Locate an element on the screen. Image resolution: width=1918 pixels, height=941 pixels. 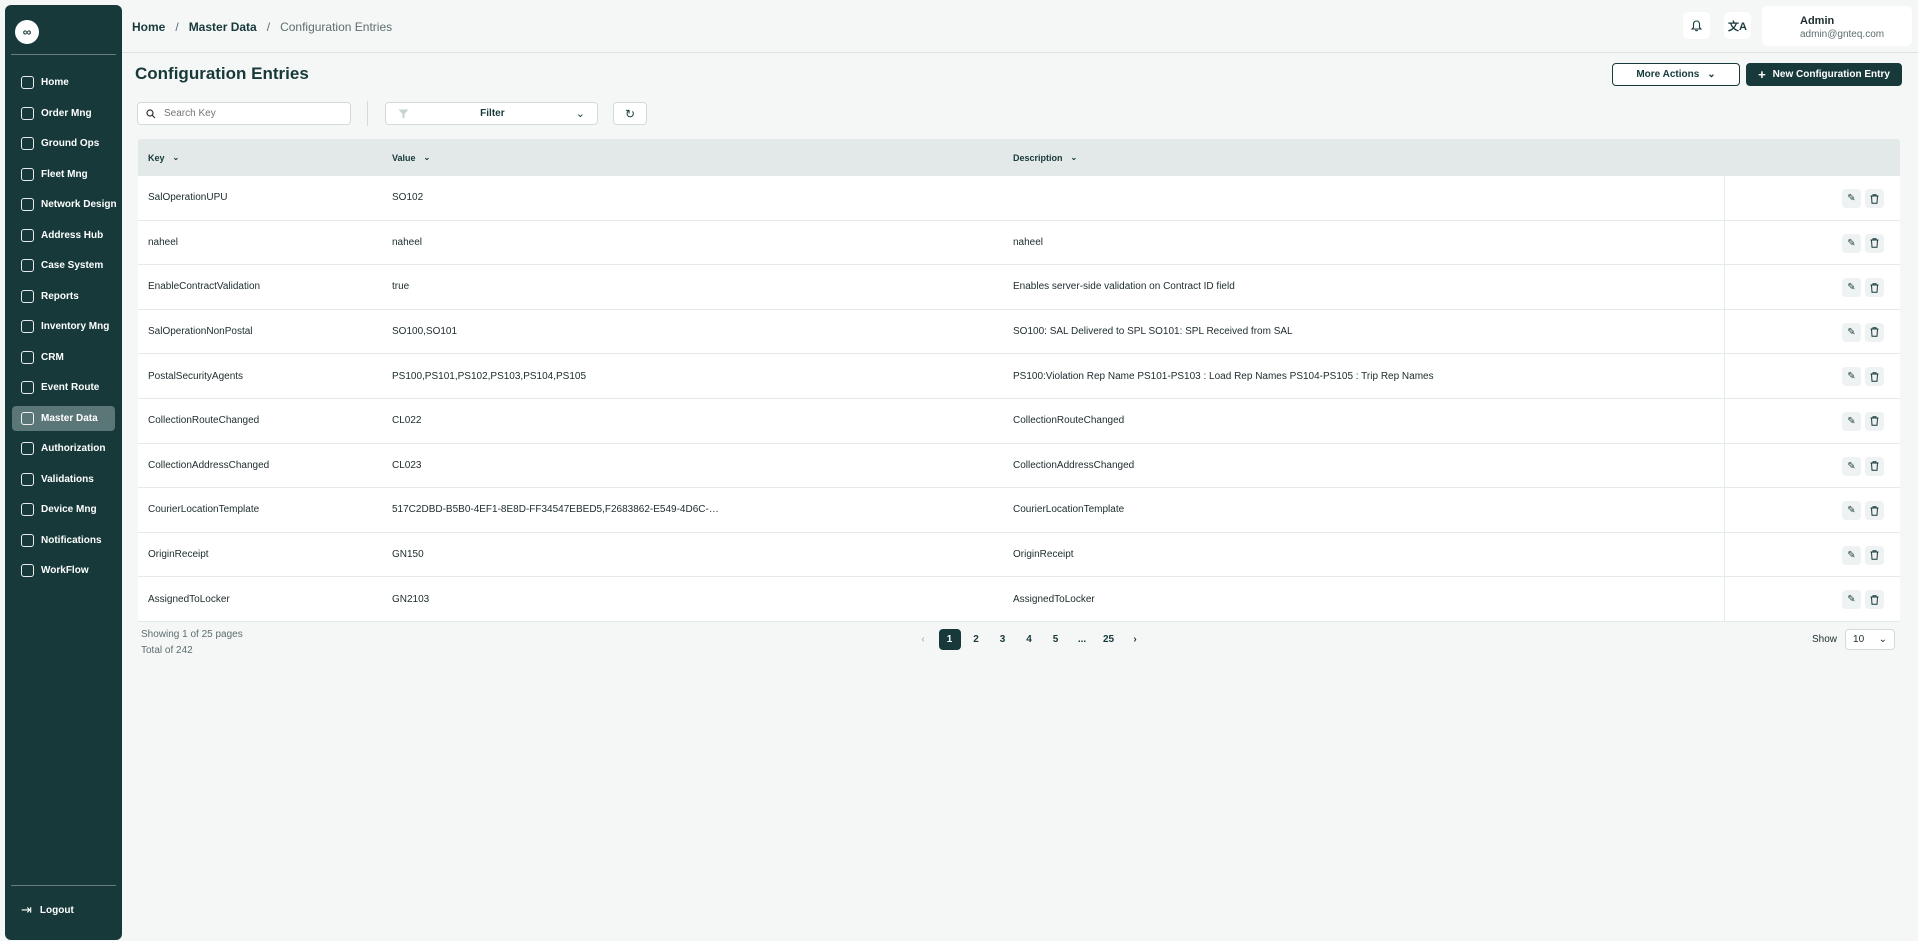
table-row: OriginReceipt GN150 OriginReceipt ✎ is located at coordinates (1019, 555).